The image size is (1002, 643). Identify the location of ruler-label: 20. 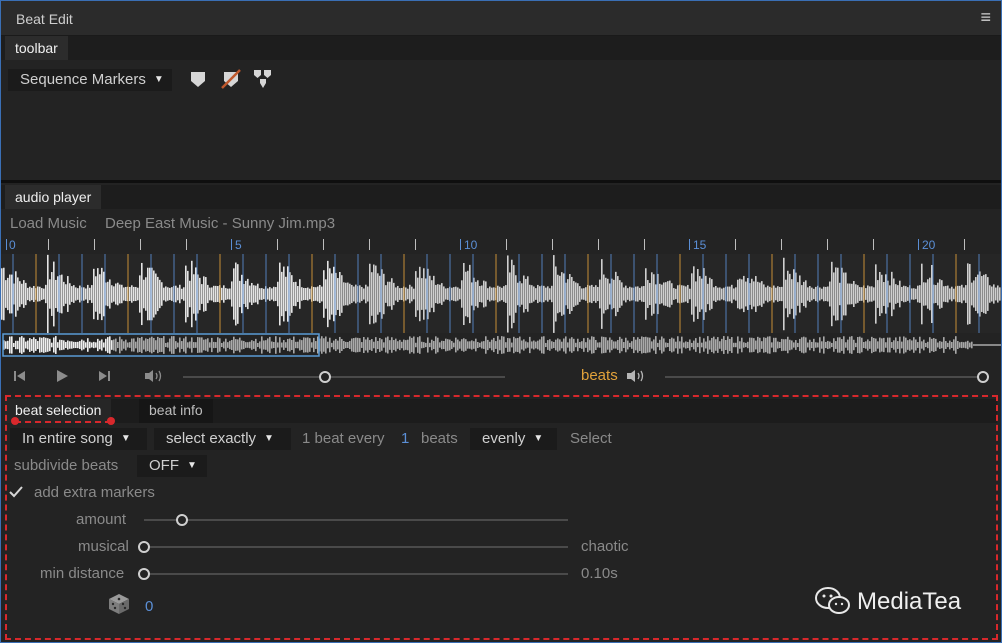
(929, 245).